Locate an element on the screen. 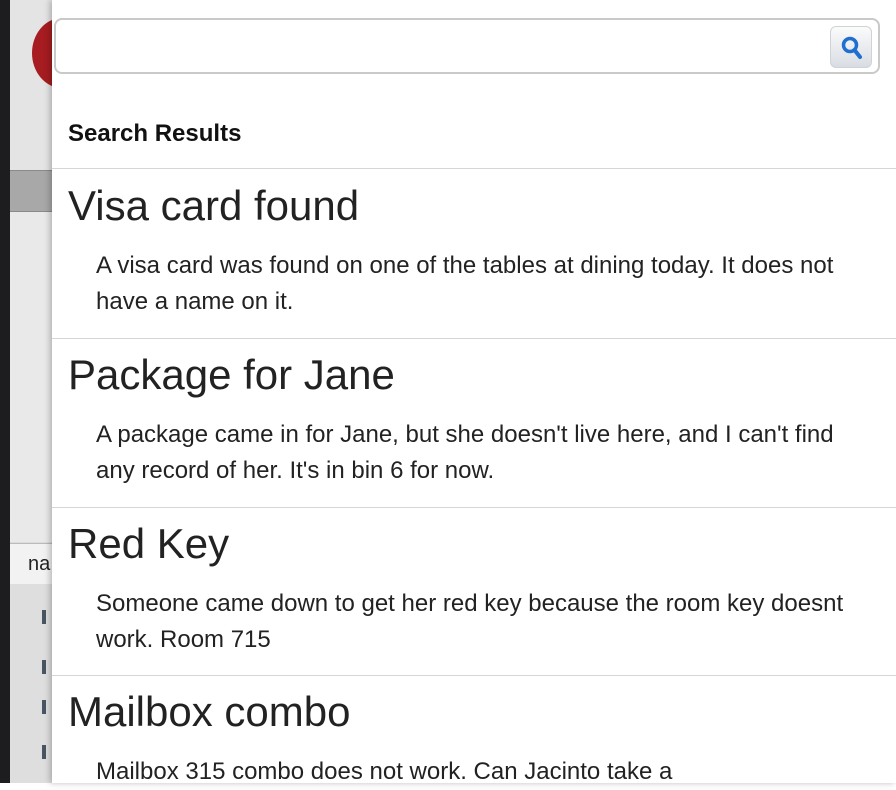 This screenshot has width=896, height=790. divider is located at coordinates (474, 168).